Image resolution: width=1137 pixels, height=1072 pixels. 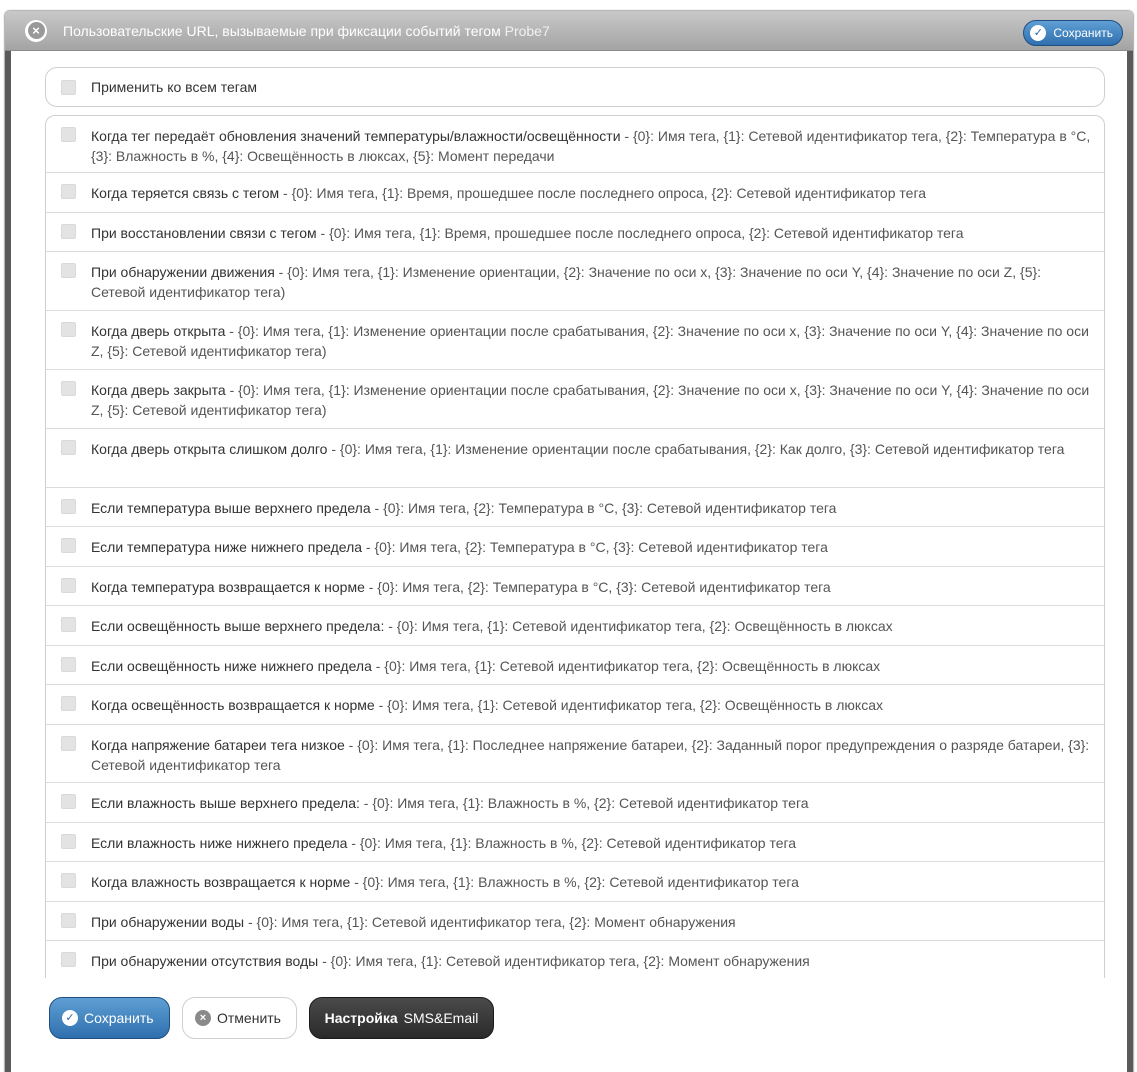 What do you see at coordinates (219, 843) in the screenshot?
I see `event-label: Если влажность ниже нижнего предела` at bounding box center [219, 843].